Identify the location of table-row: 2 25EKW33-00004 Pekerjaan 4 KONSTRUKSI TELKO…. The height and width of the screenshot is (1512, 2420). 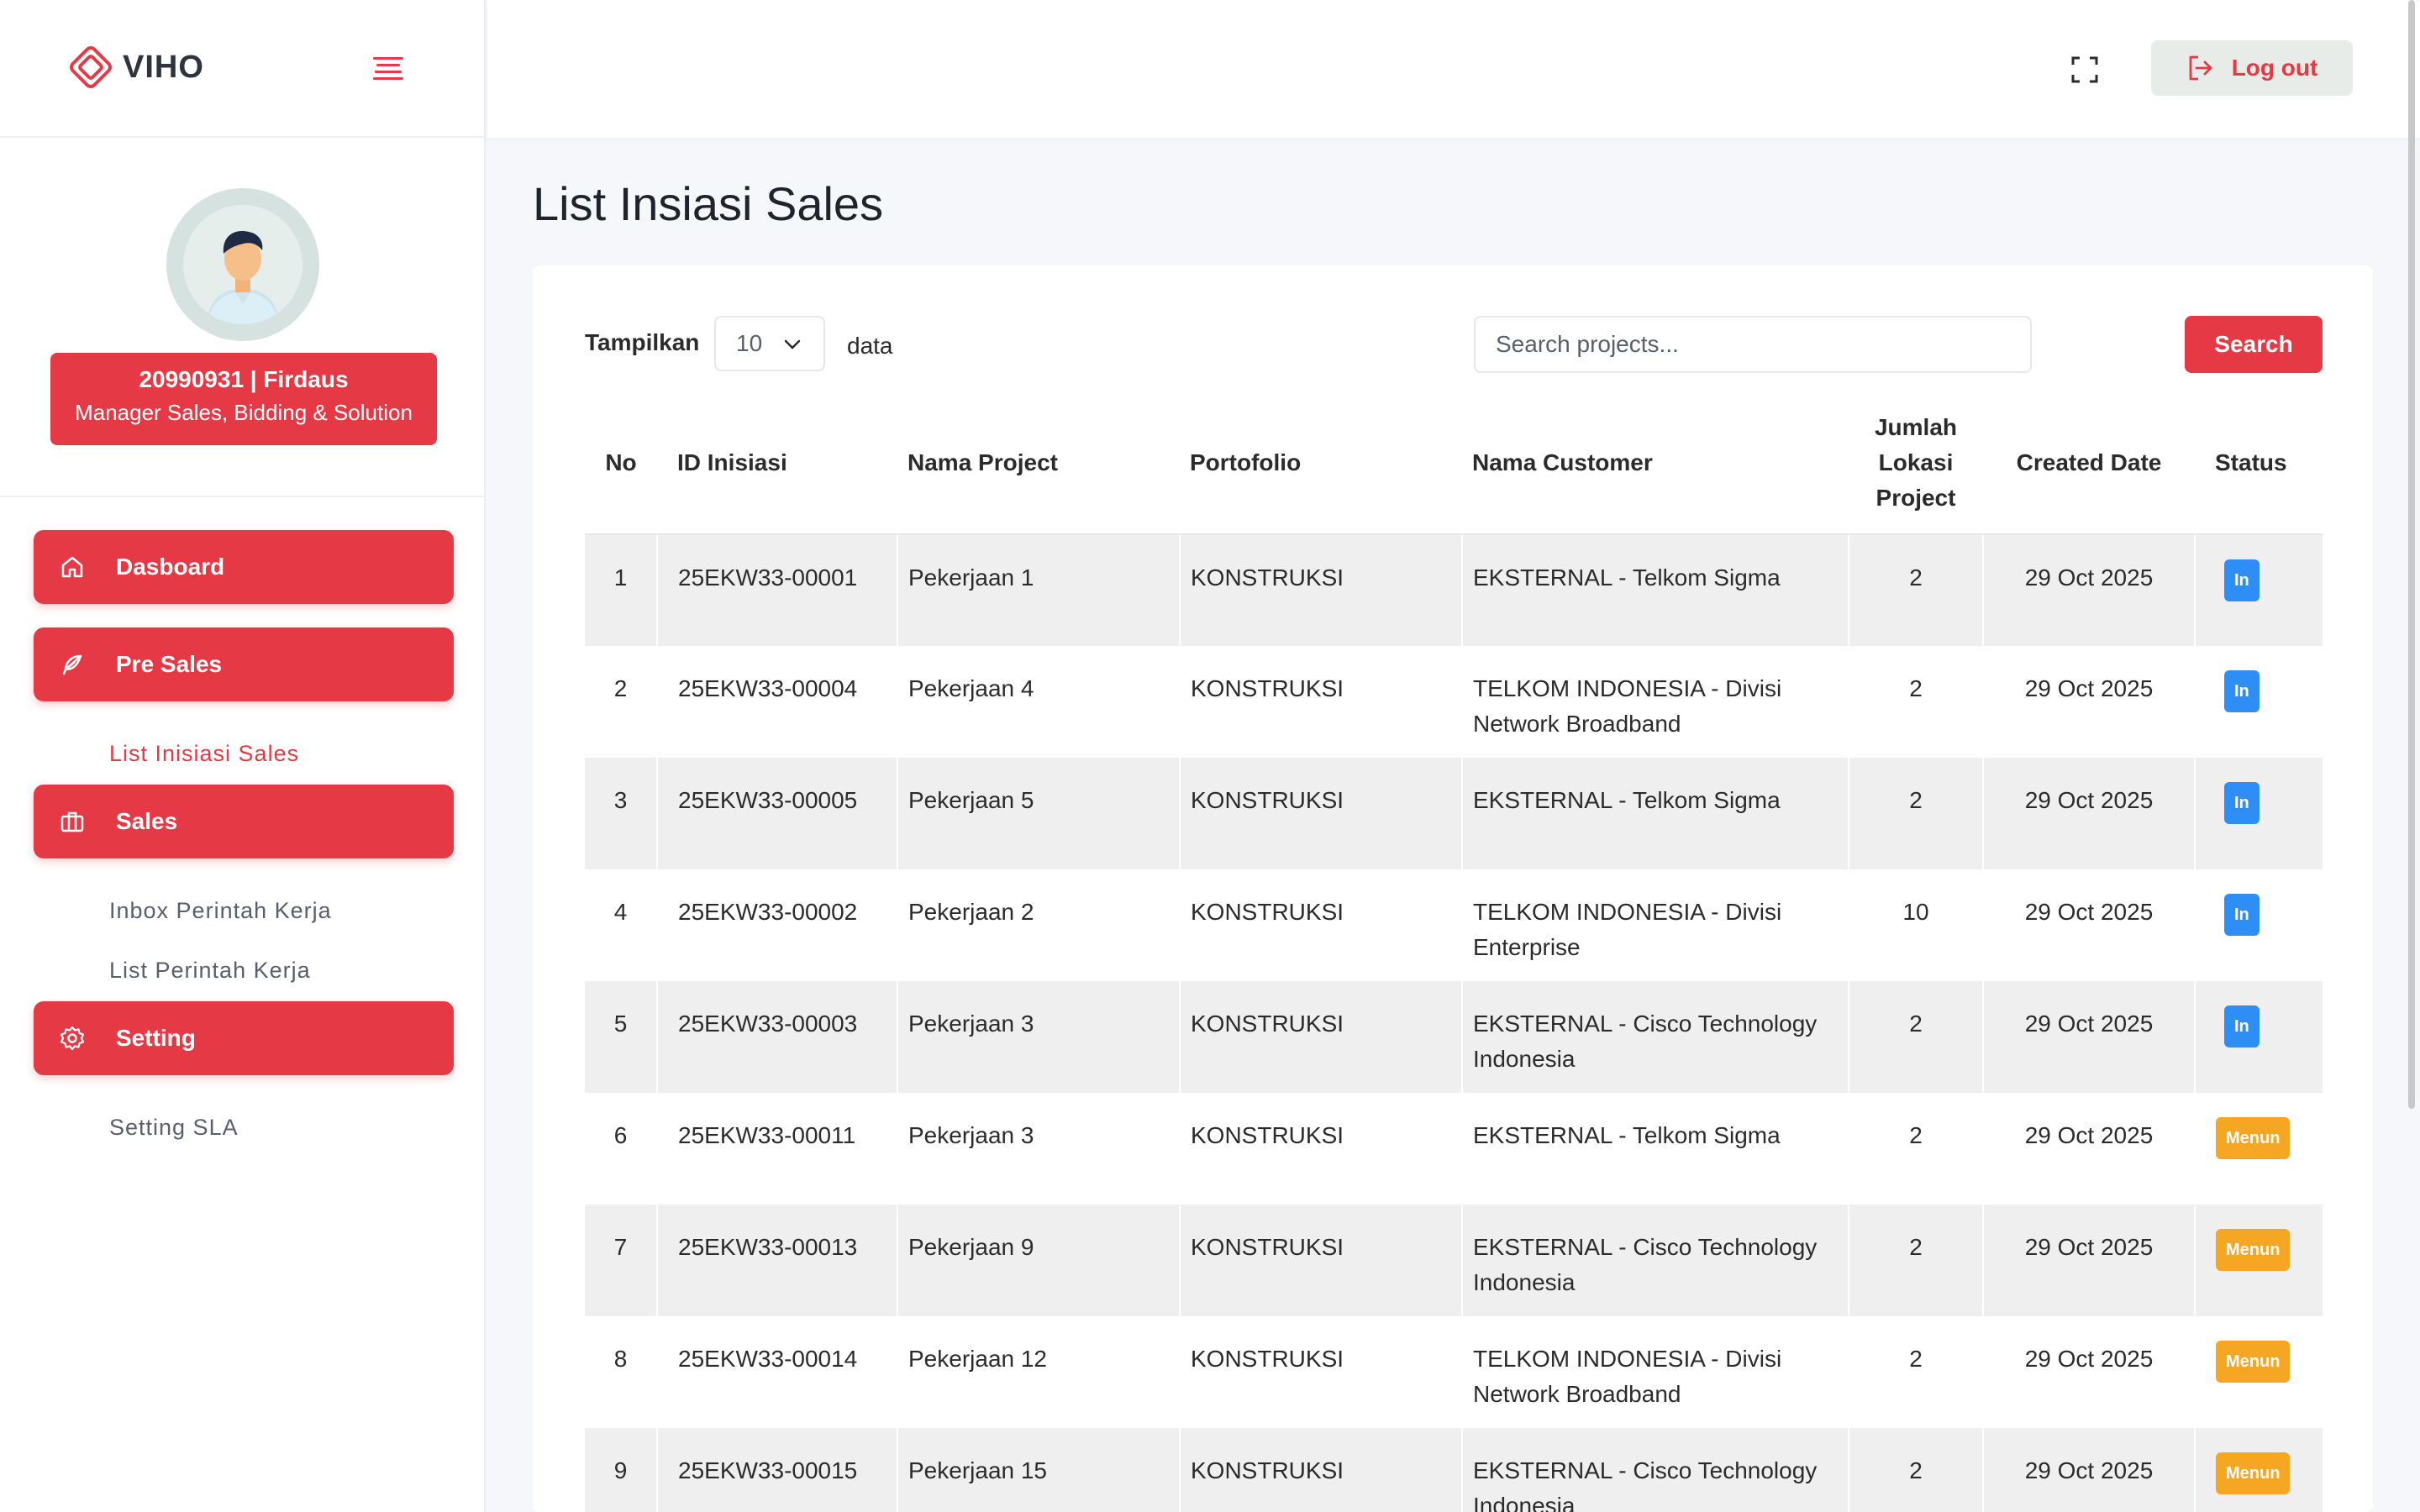
(1454, 702).